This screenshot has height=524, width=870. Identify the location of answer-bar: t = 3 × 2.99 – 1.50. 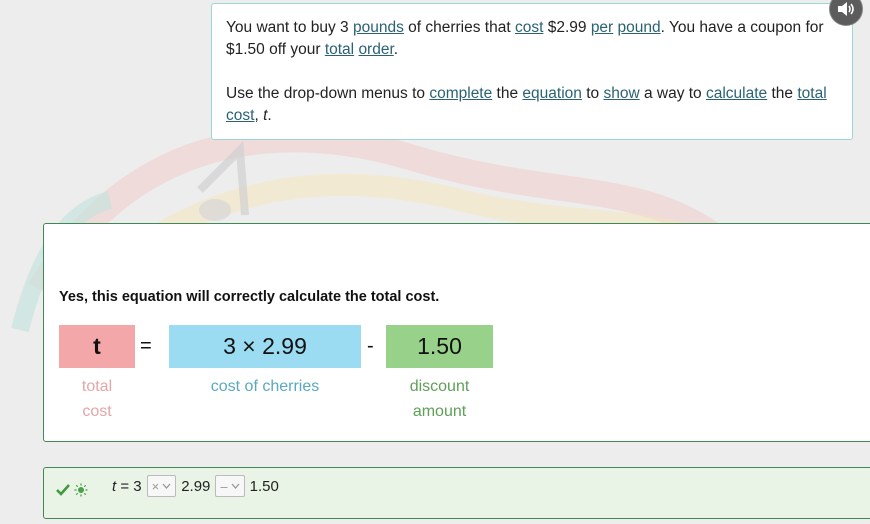
(456, 493).